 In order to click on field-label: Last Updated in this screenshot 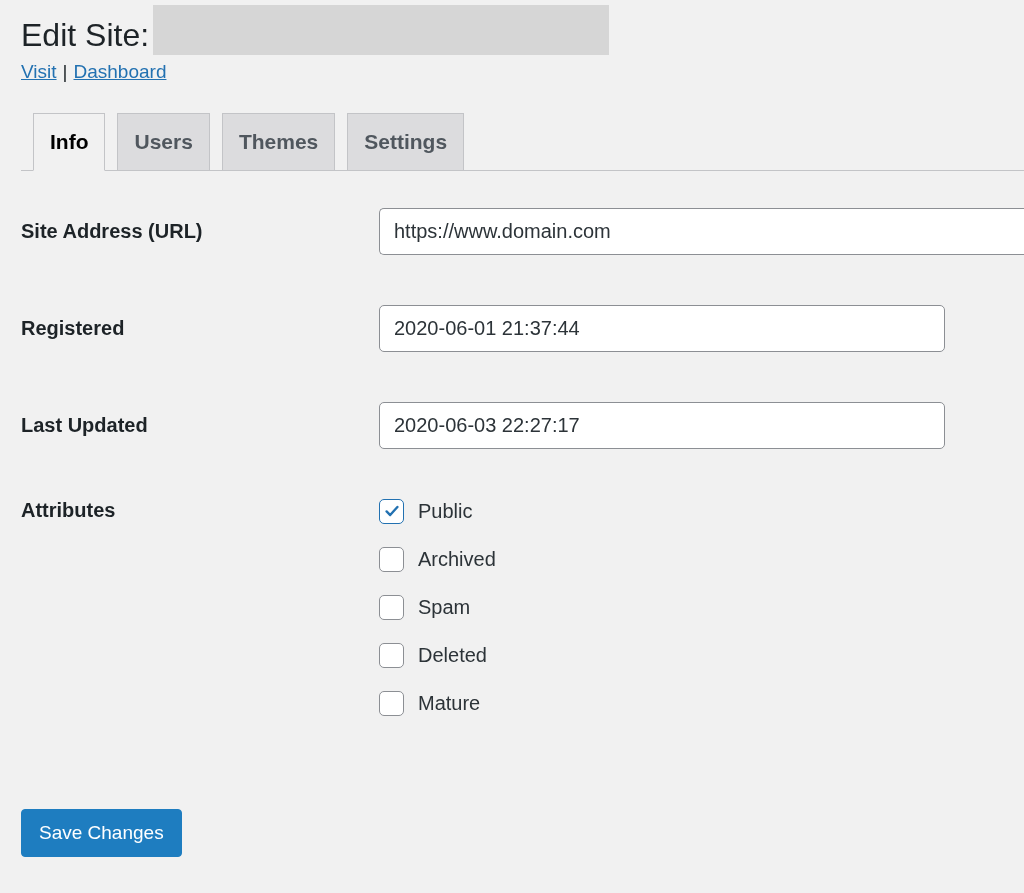, I will do `click(85, 425)`.